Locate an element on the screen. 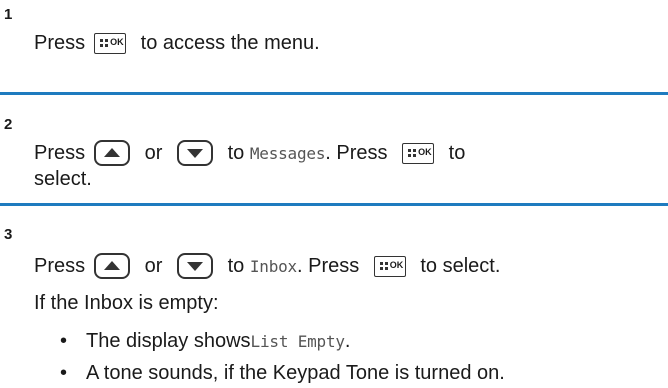  step-2-line-1: Press or to Messages . Press OK to is located at coordinates (249, 153).